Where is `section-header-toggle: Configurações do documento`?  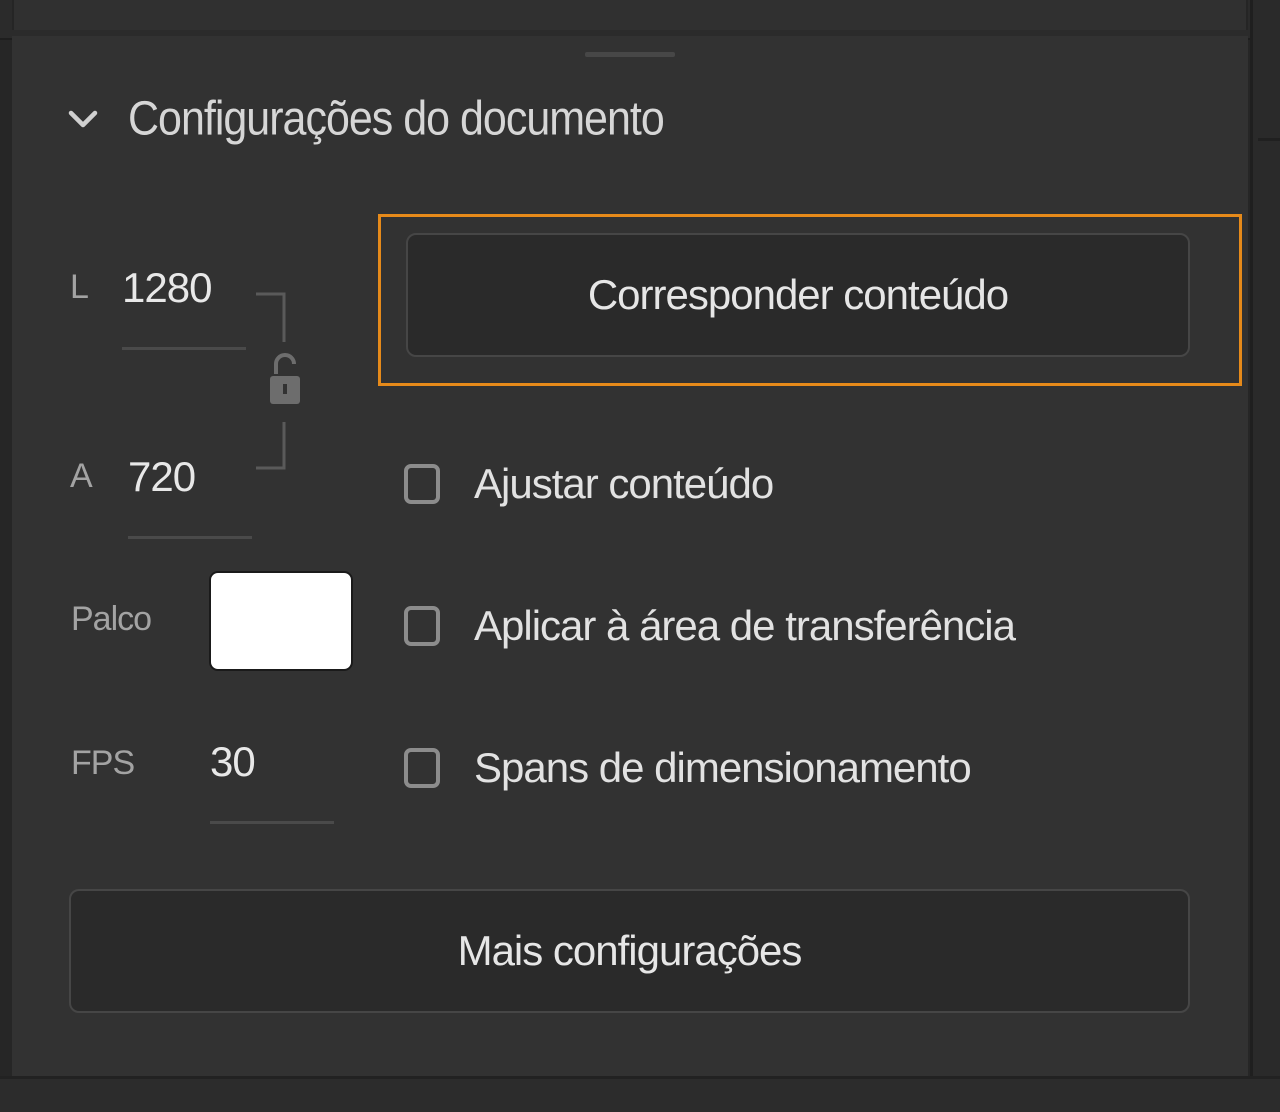
section-header-toggle: Configurações do documento is located at coordinates (365, 119).